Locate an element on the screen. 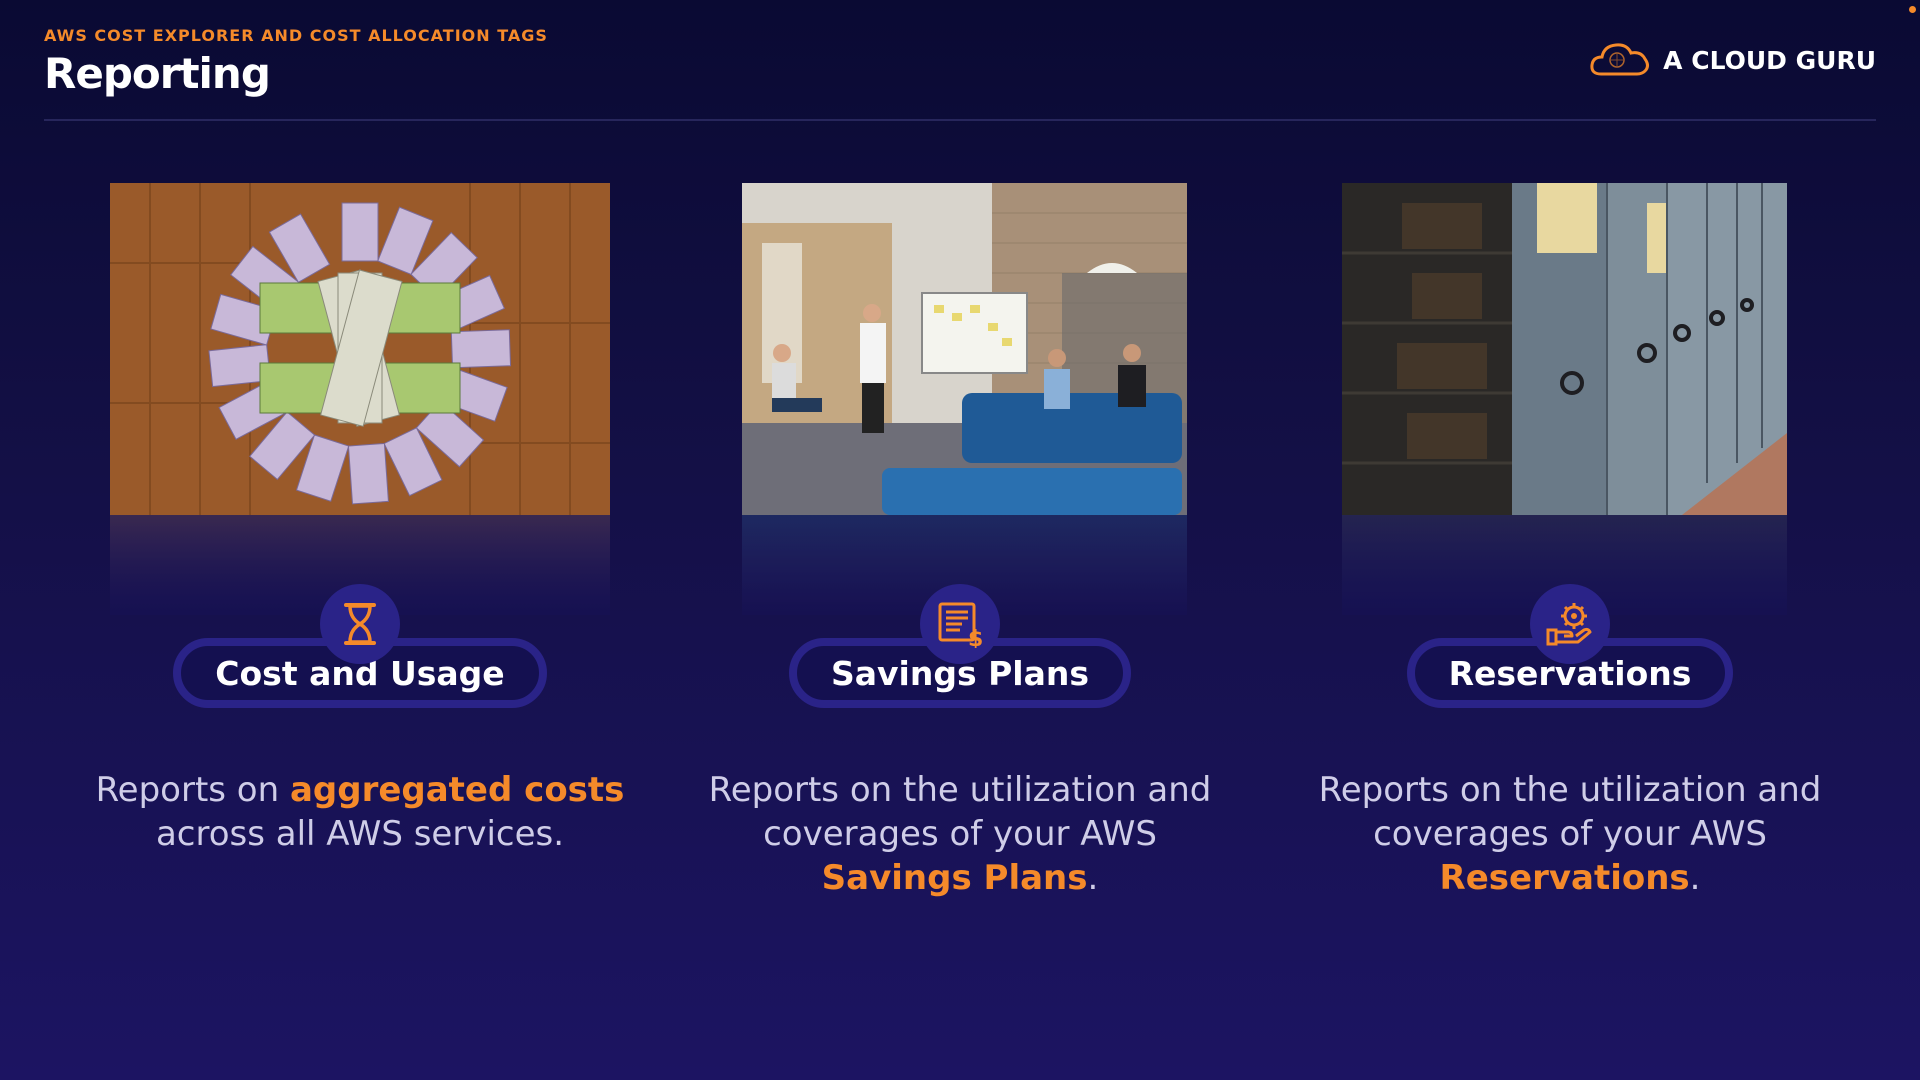 This screenshot has height=1080, width=1920. pill-cost-and-usage: Cost and Usage is located at coordinates (360, 646).